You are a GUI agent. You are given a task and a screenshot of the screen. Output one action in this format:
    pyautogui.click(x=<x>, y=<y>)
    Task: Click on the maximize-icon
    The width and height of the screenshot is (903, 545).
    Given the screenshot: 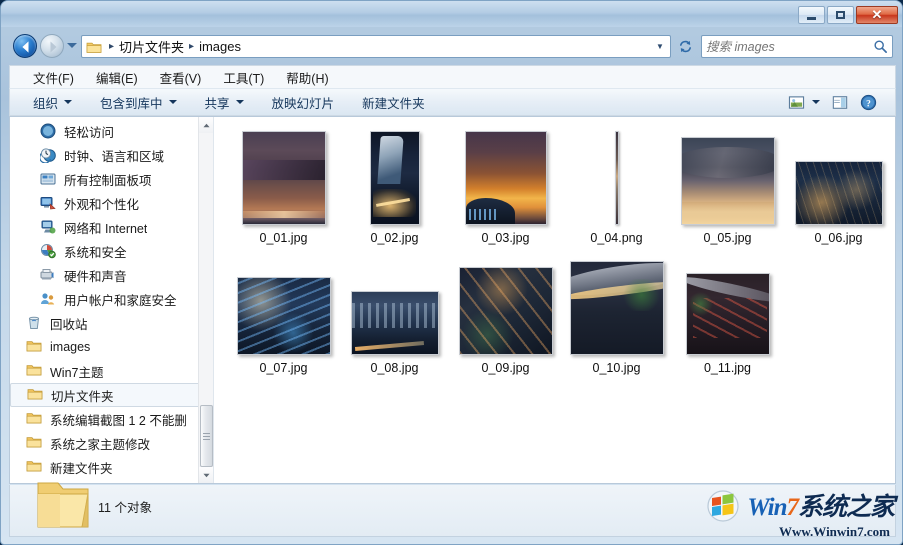 What is the action you would take?
    pyautogui.click(x=840, y=15)
    